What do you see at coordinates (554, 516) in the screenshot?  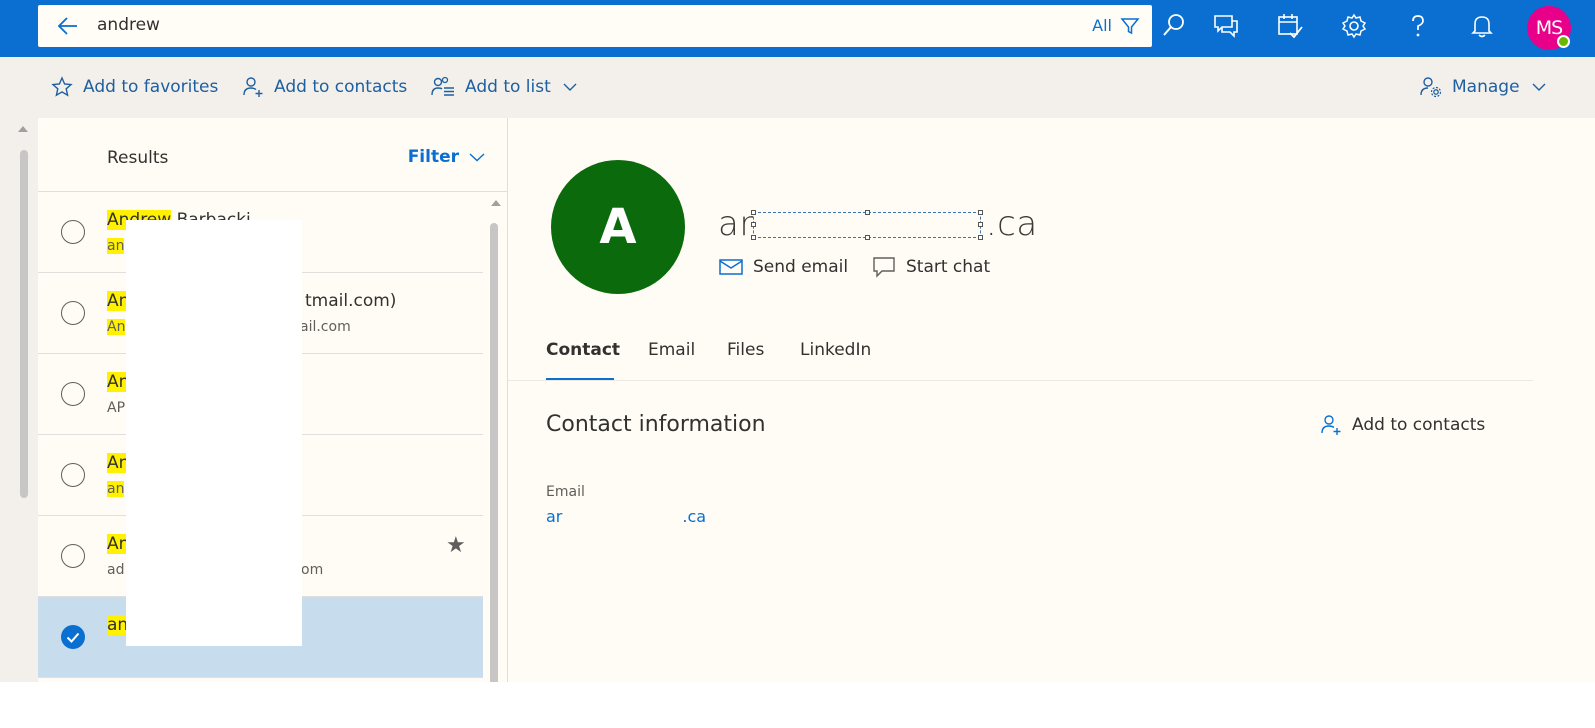 I see `email-start: ar` at bounding box center [554, 516].